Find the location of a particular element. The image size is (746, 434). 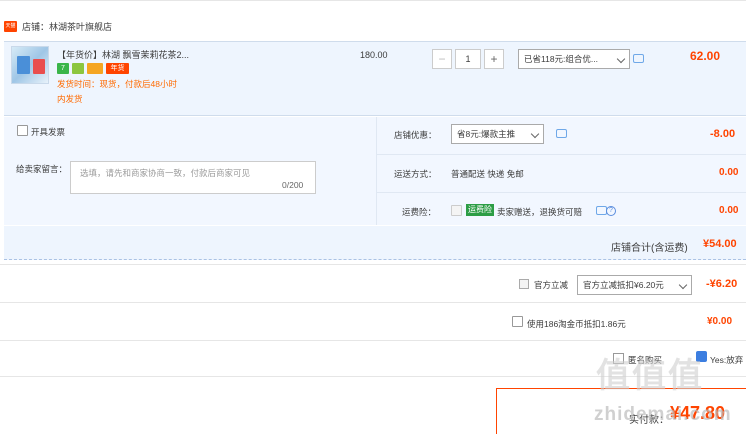

quantity-input: 1 is located at coordinates (468, 59).